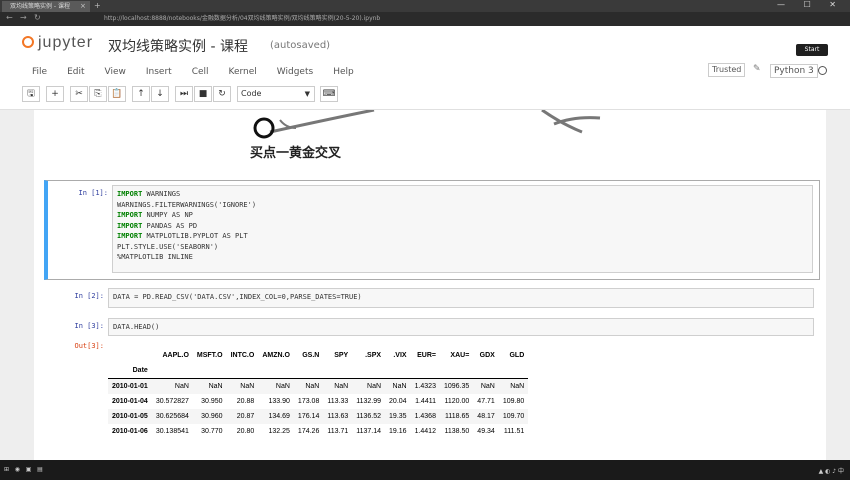  What do you see at coordinates (369, 401) in the screenshot?
I see `table-cell: 1132.99` at bounding box center [369, 401].